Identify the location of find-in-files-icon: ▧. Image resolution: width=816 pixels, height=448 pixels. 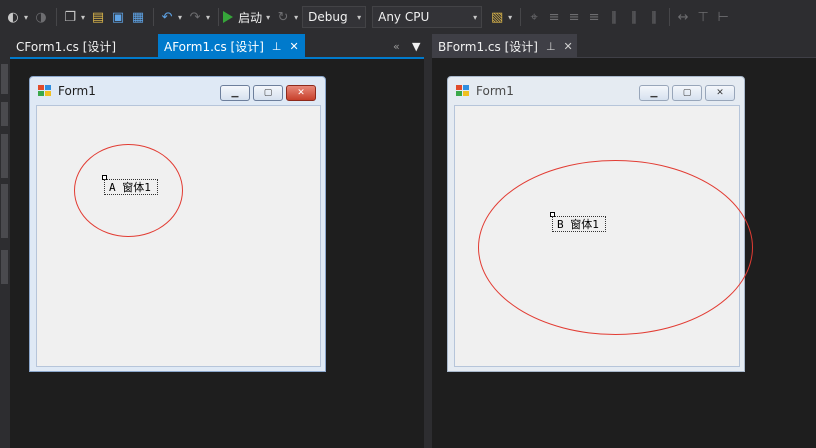
(497, 17).